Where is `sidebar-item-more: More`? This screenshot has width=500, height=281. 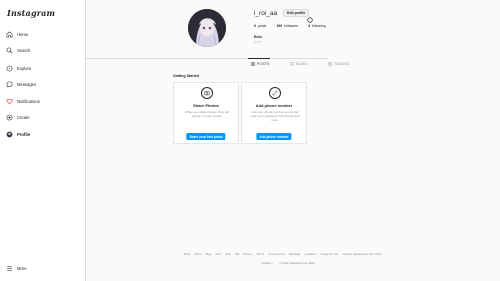 sidebar-item-more: More is located at coordinates (44, 268).